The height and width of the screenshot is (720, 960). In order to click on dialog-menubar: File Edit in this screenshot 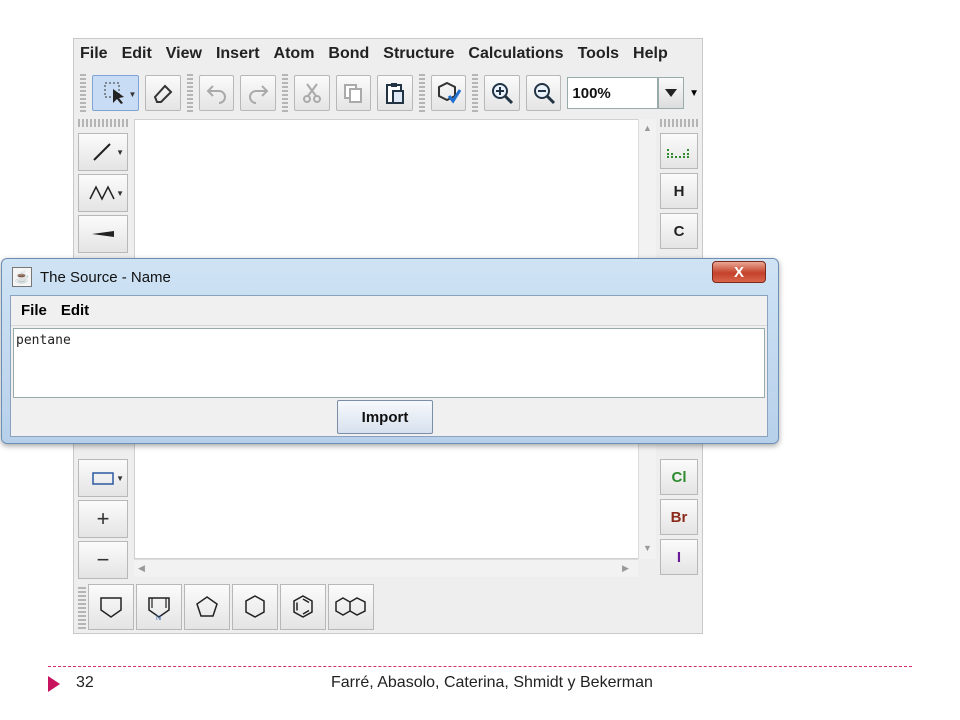, I will do `click(389, 311)`.